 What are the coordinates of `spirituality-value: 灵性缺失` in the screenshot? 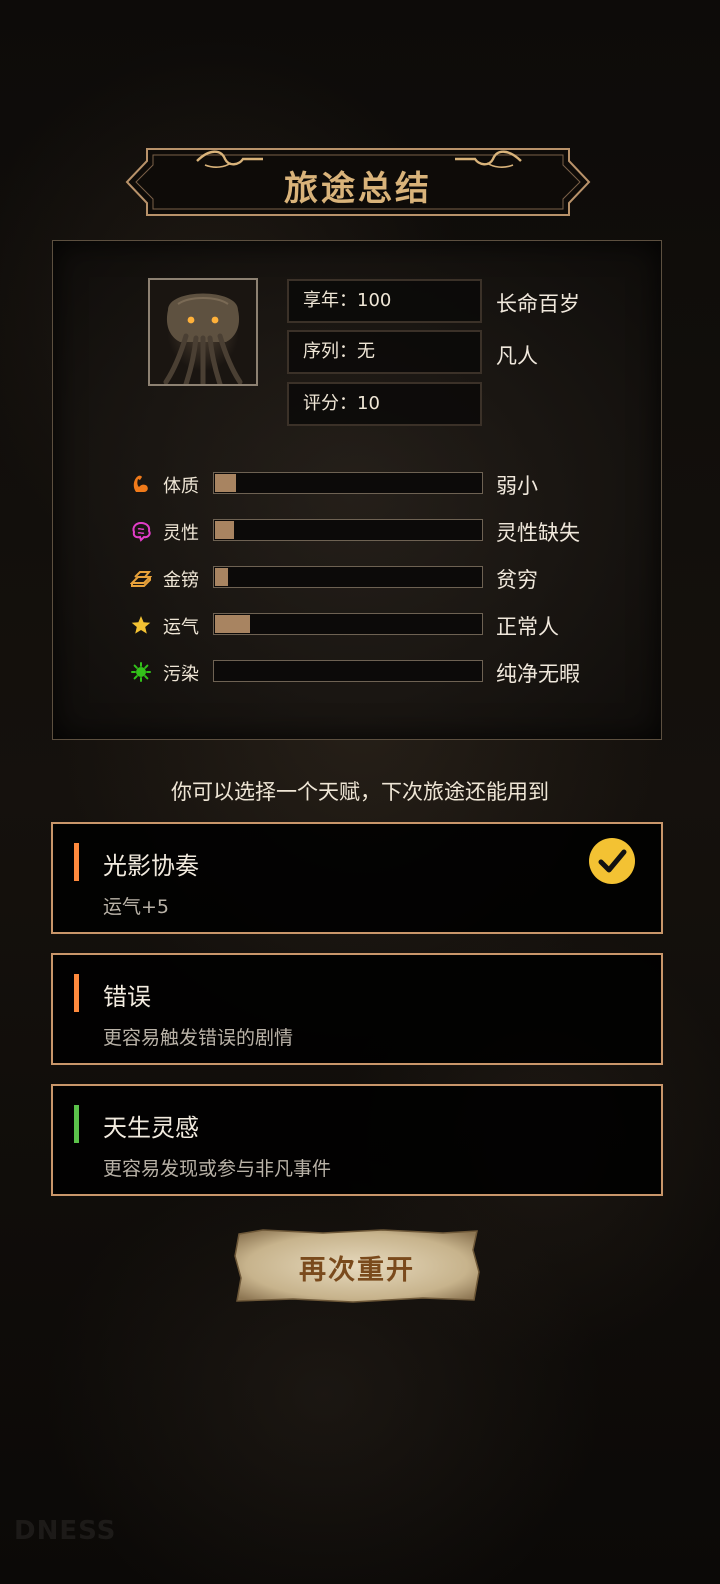 It's located at (538, 533).